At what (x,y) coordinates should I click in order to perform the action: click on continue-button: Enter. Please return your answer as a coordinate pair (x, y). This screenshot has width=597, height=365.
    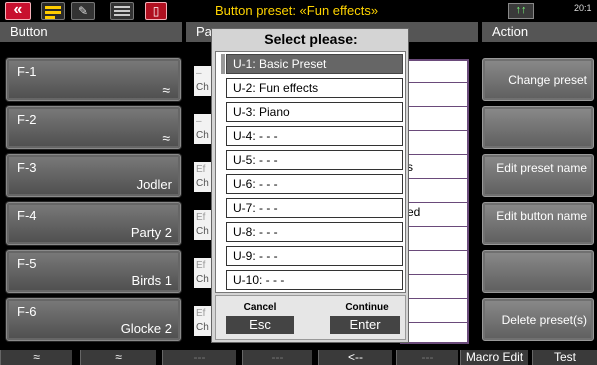
    Looking at the image, I should click on (365, 325).